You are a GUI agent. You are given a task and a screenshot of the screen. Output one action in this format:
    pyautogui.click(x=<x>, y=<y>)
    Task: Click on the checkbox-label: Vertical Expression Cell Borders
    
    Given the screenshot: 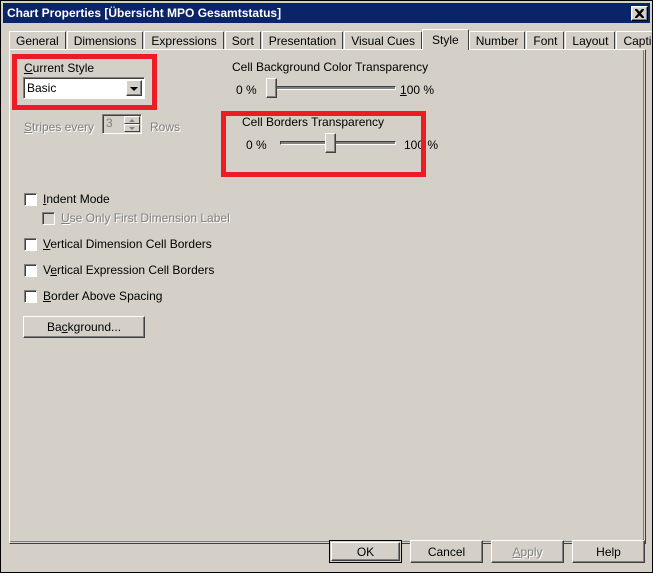 What is the action you would take?
    pyautogui.click(x=129, y=270)
    